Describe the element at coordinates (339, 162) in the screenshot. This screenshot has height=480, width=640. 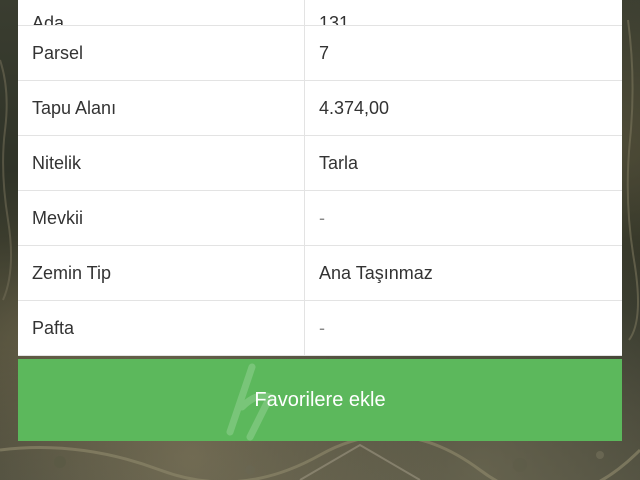
I see `row-value: Tarla` at that location.